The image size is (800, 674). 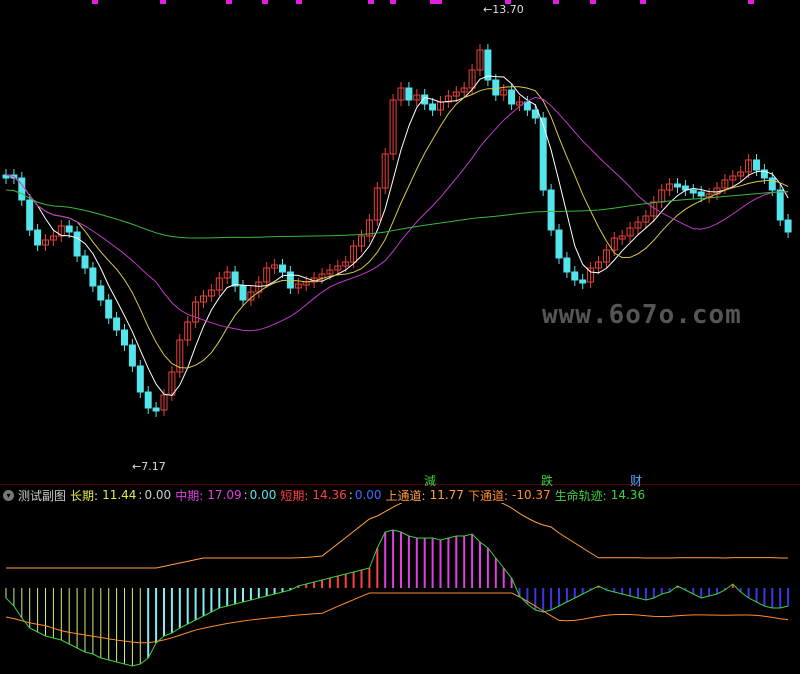 What do you see at coordinates (224, 495) in the screenshot?
I see `mid-value: 17.09` at bounding box center [224, 495].